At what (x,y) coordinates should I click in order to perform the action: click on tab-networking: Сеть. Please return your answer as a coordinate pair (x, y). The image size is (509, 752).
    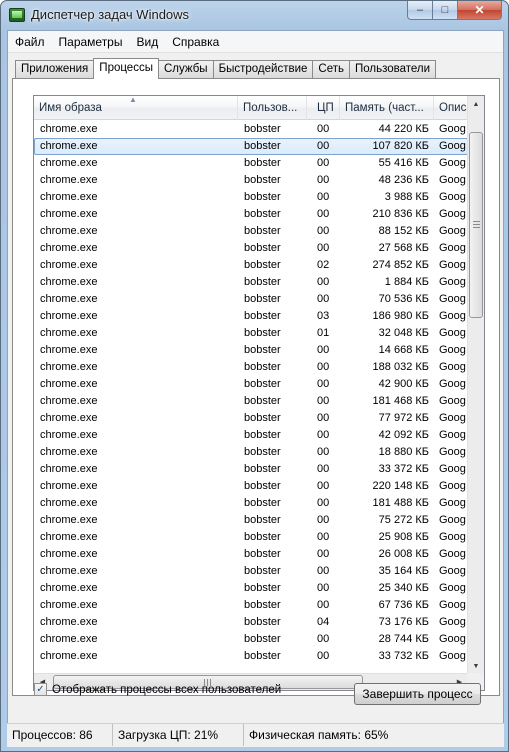
    Looking at the image, I should click on (331, 69).